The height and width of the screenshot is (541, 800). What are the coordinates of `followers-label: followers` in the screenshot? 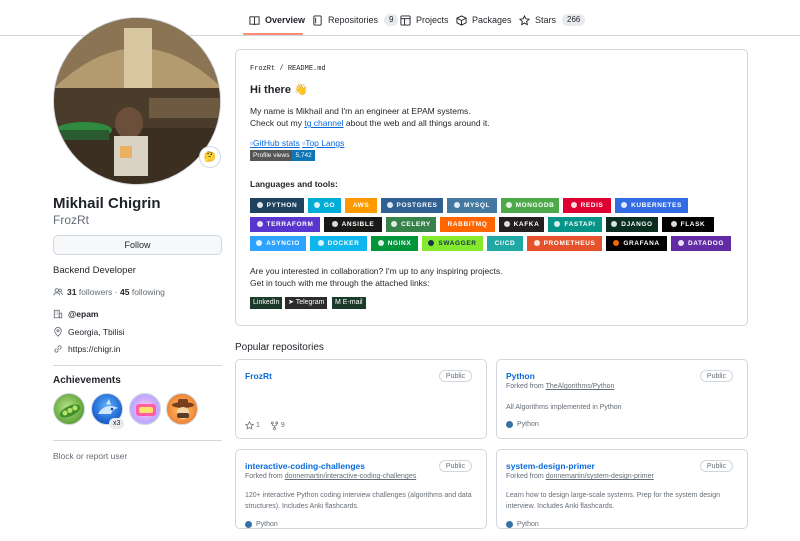 It's located at (95, 292).